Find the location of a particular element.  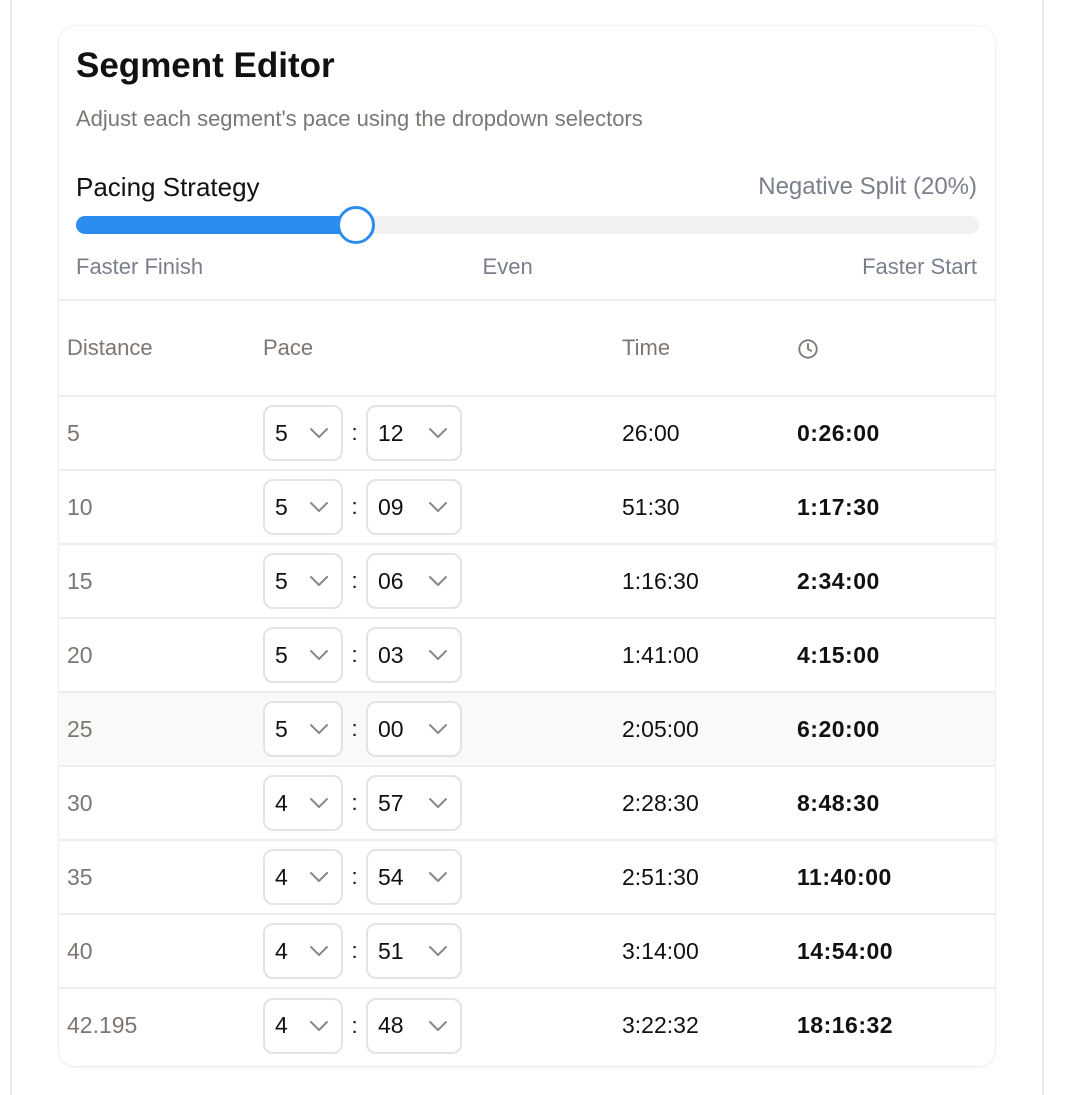

scale-label-faster-finish: Faster Finish is located at coordinates (140, 266).